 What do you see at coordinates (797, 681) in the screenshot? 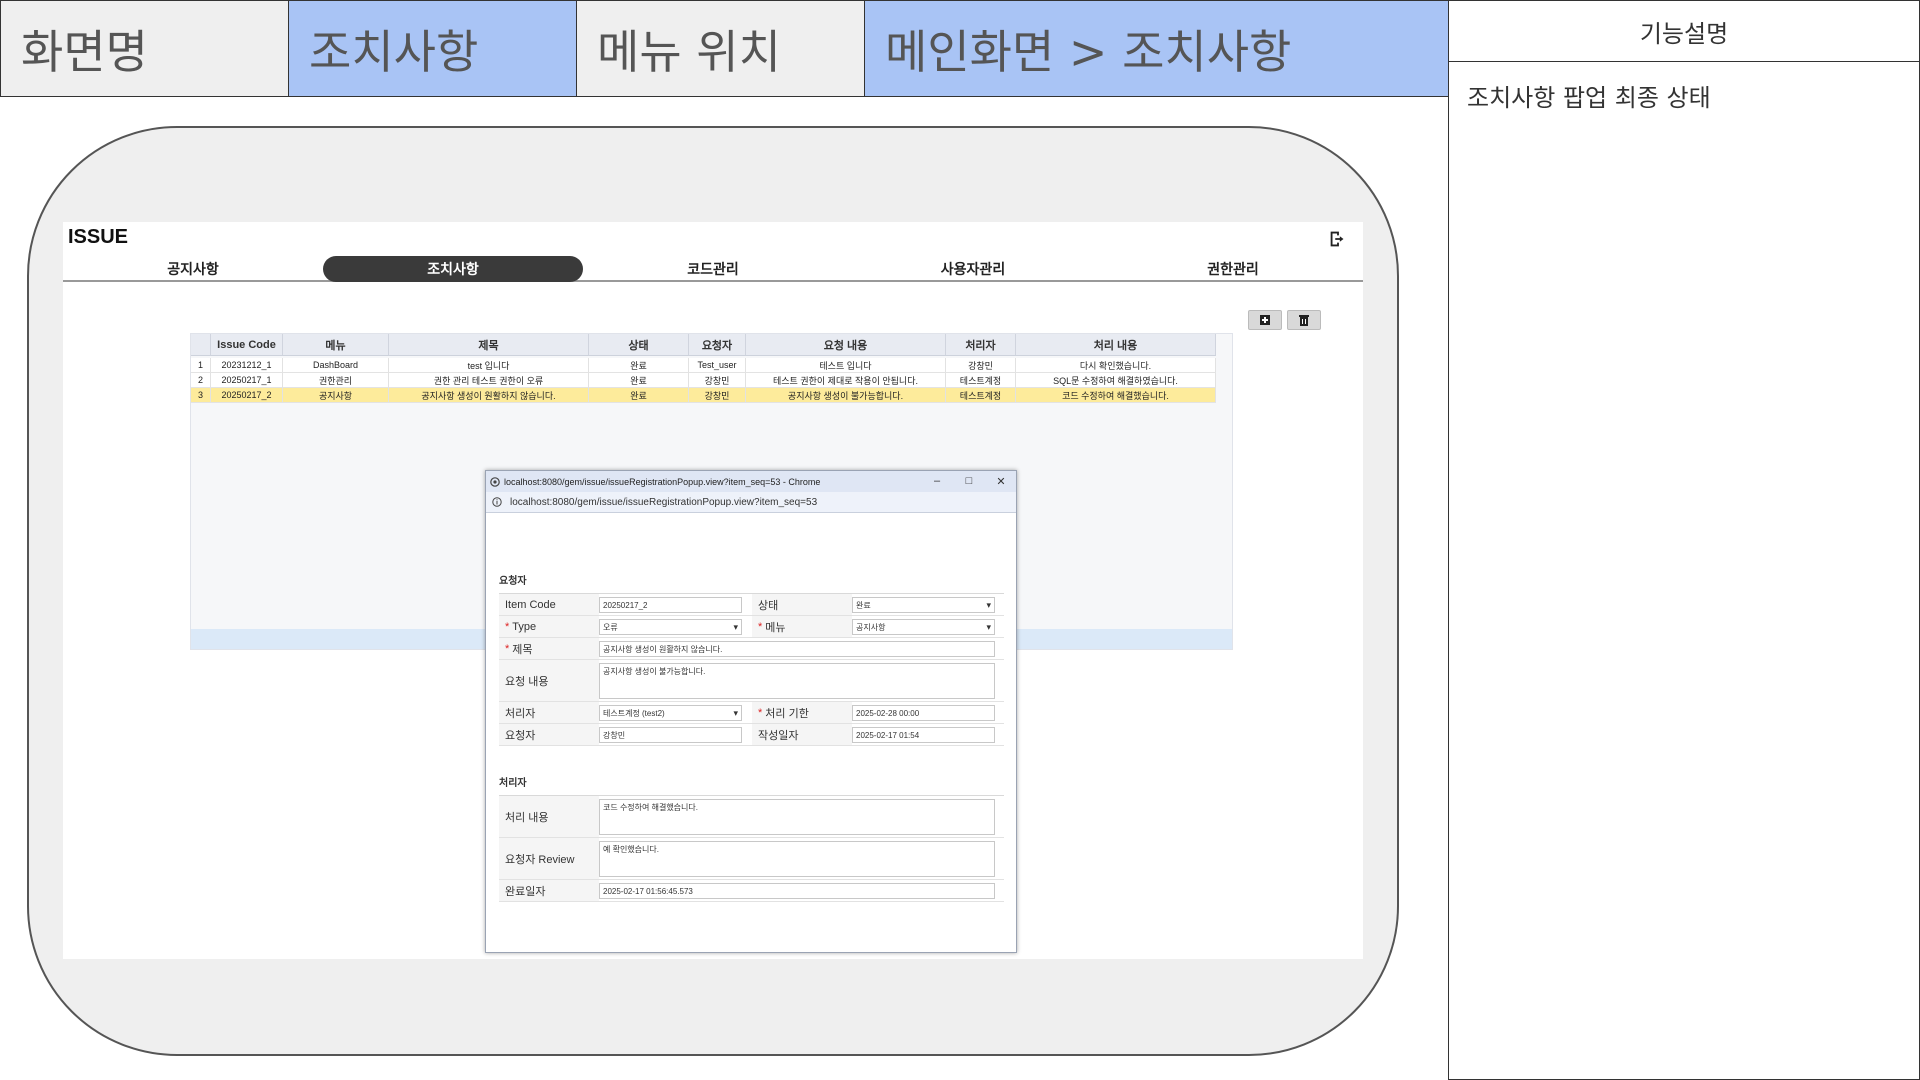
I see `request-content-field: 공지사항 생성이 불가능합니다.` at bounding box center [797, 681].